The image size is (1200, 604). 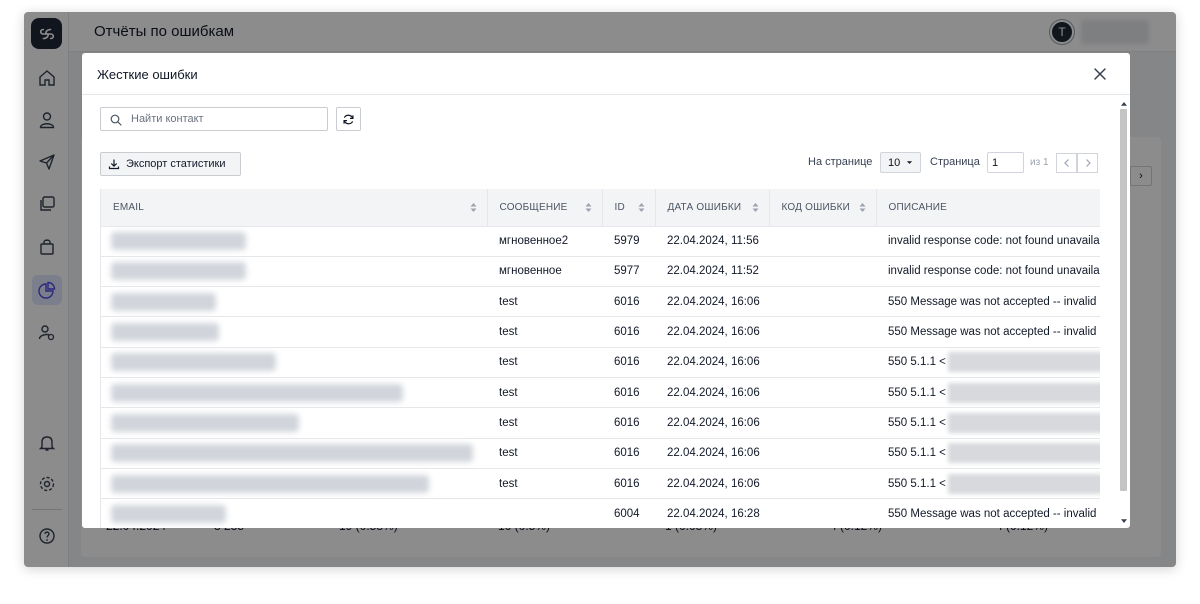 I want to click on chevron-right-icon, so click(x=1088, y=163).